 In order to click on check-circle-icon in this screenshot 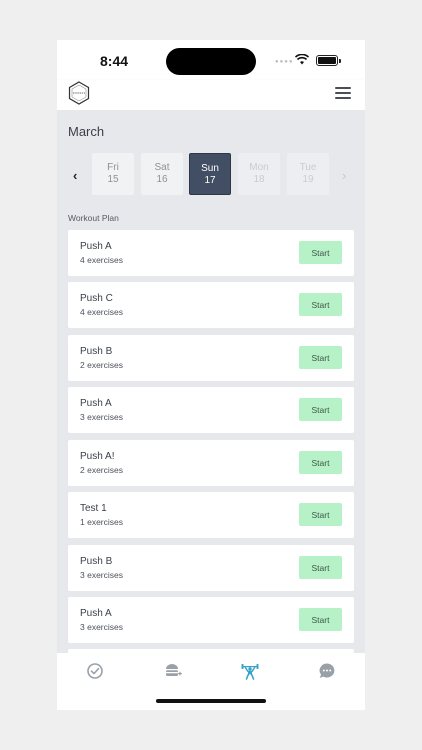, I will do `click(95, 671)`.